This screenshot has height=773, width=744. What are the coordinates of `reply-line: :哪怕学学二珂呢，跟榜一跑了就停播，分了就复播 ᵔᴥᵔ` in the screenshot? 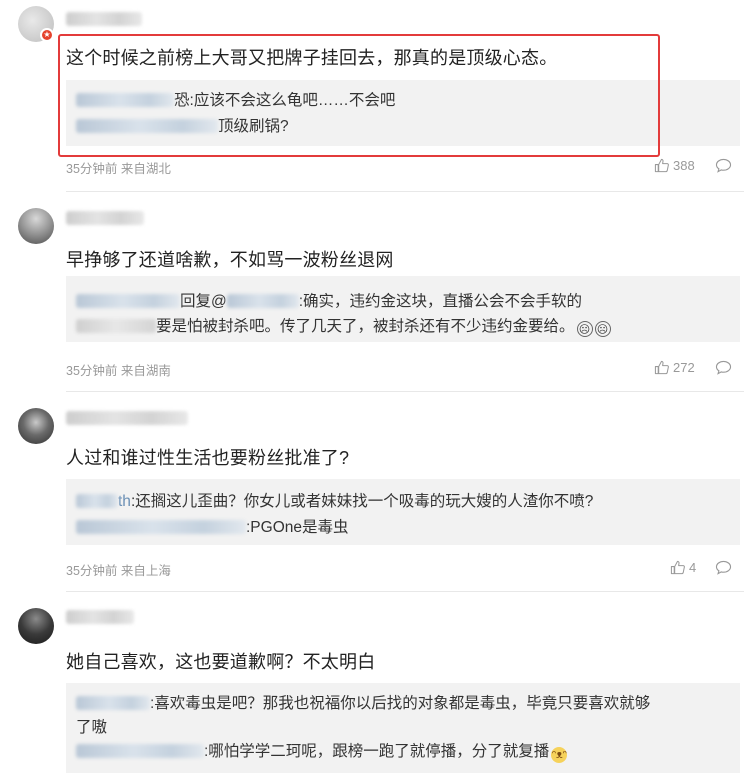 It's located at (322, 751).